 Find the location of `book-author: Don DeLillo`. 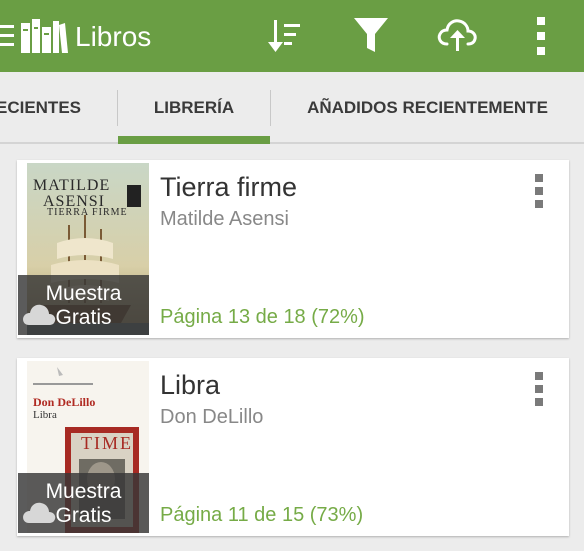

book-author: Don DeLillo is located at coordinates (212, 417).